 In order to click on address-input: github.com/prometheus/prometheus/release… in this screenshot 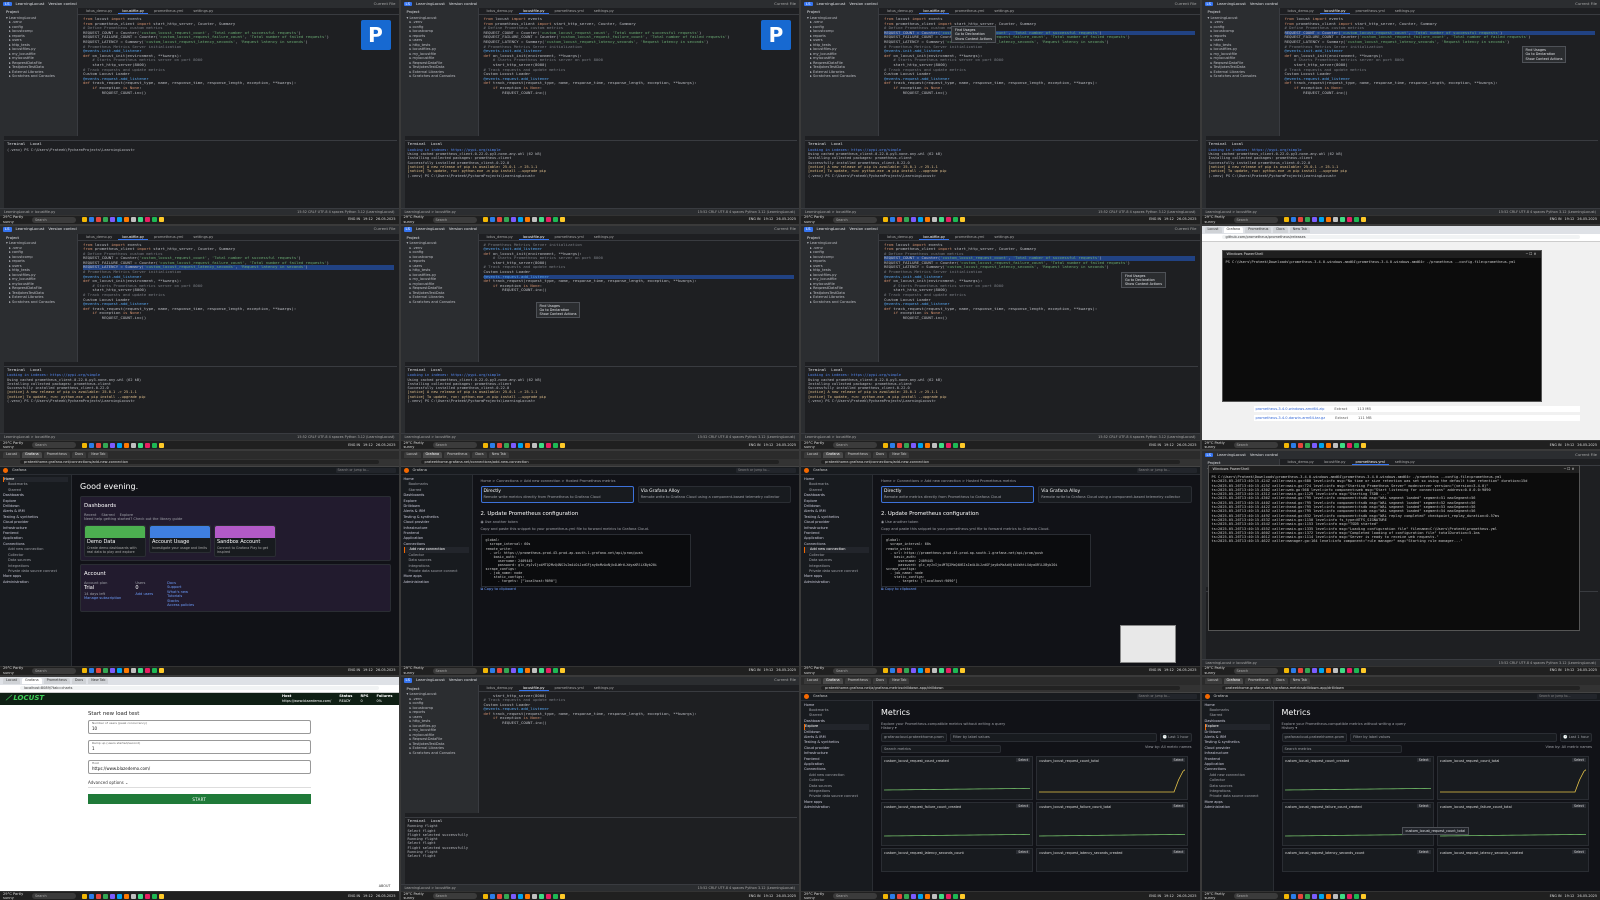, I will do `click(1400, 236)`.